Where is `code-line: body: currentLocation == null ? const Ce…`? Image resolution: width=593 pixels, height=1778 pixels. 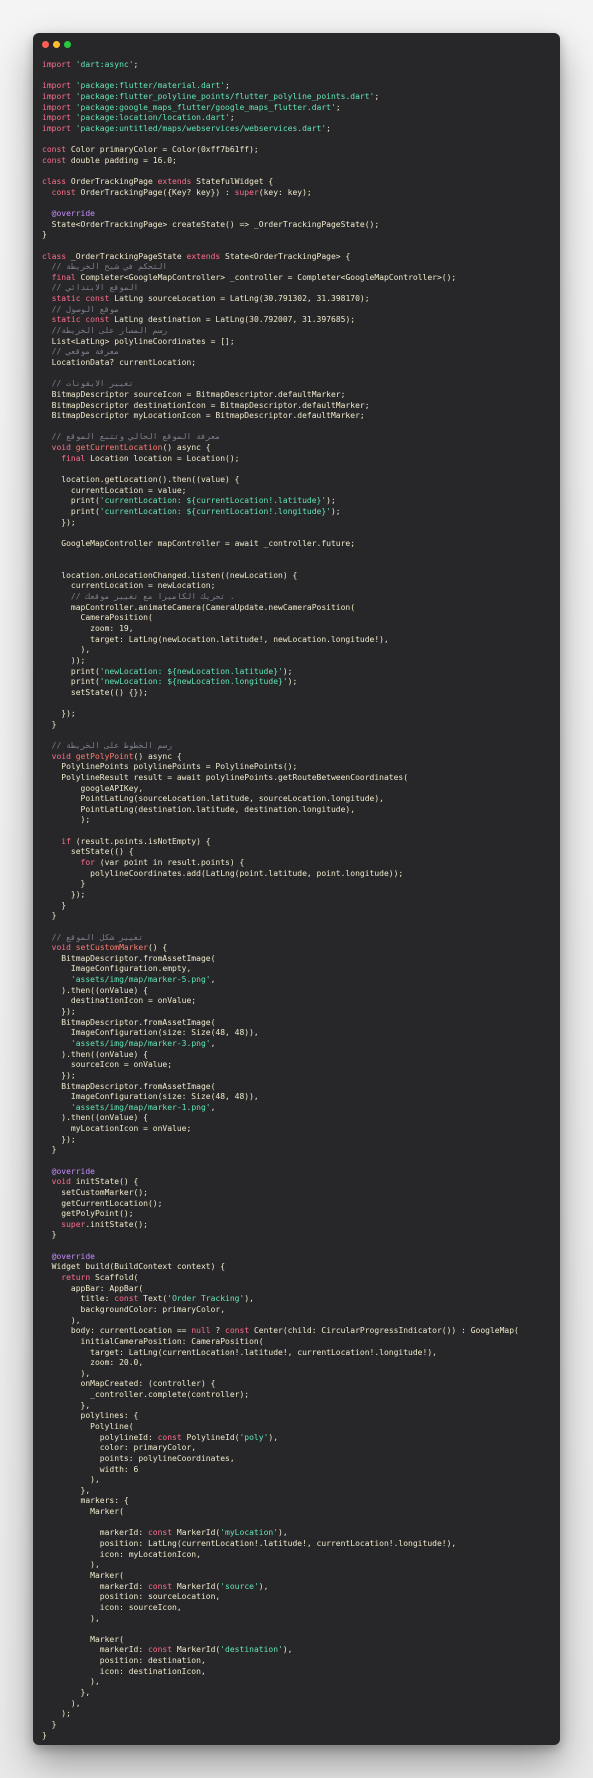 code-line: body: currentLocation == null ? const Ce… is located at coordinates (298, 1331).